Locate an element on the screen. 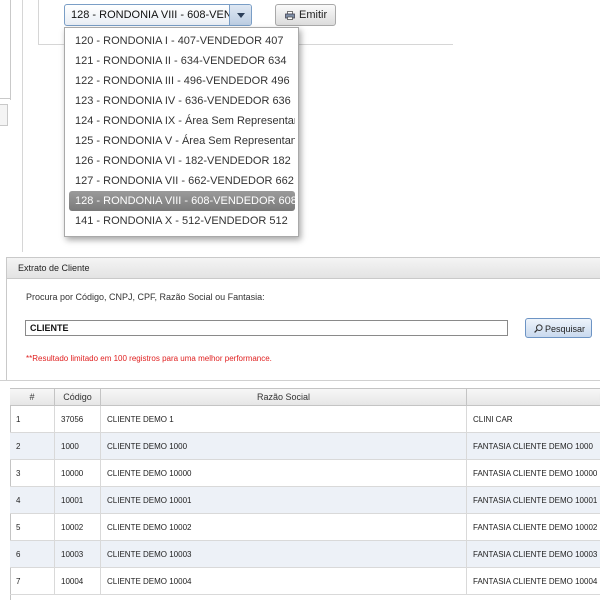  cell-company: CLIENTE DEMO 1 is located at coordinates (284, 419).